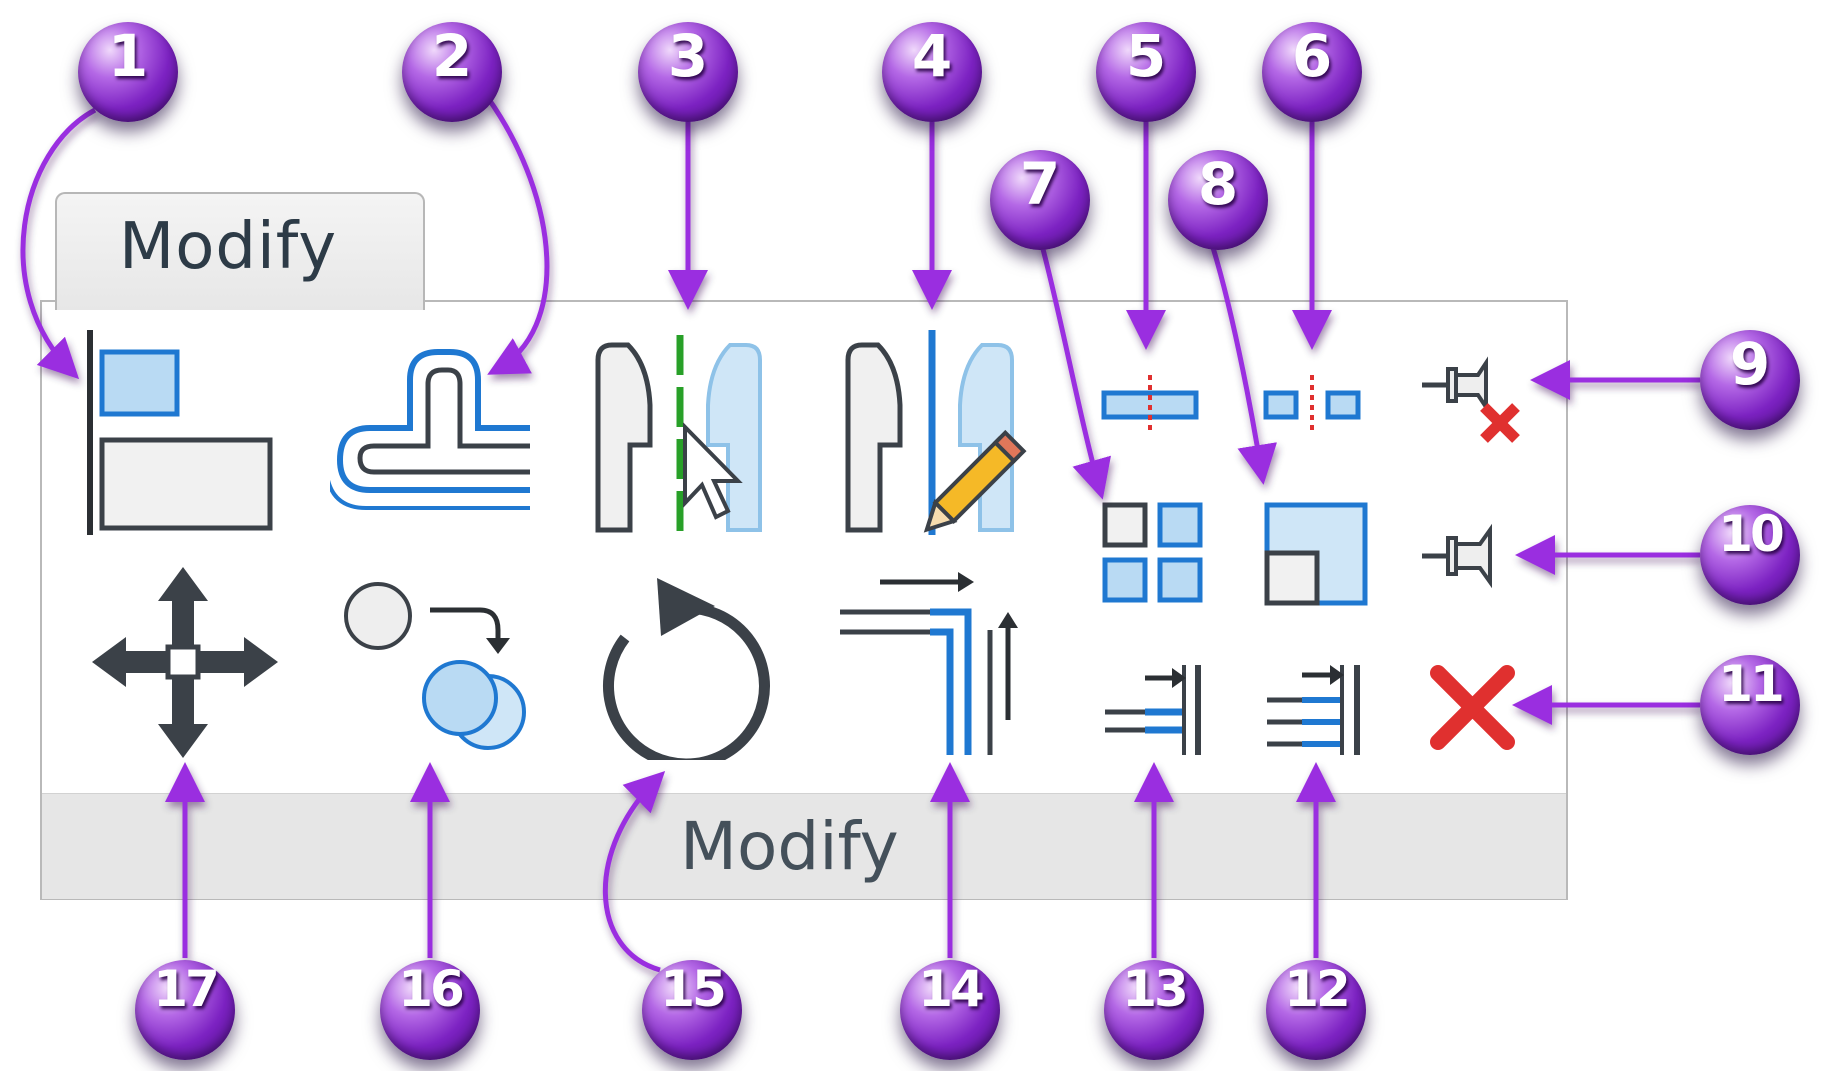  What do you see at coordinates (950, 1010) in the screenshot?
I see `callout-14: 14` at bounding box center [950, 1010].